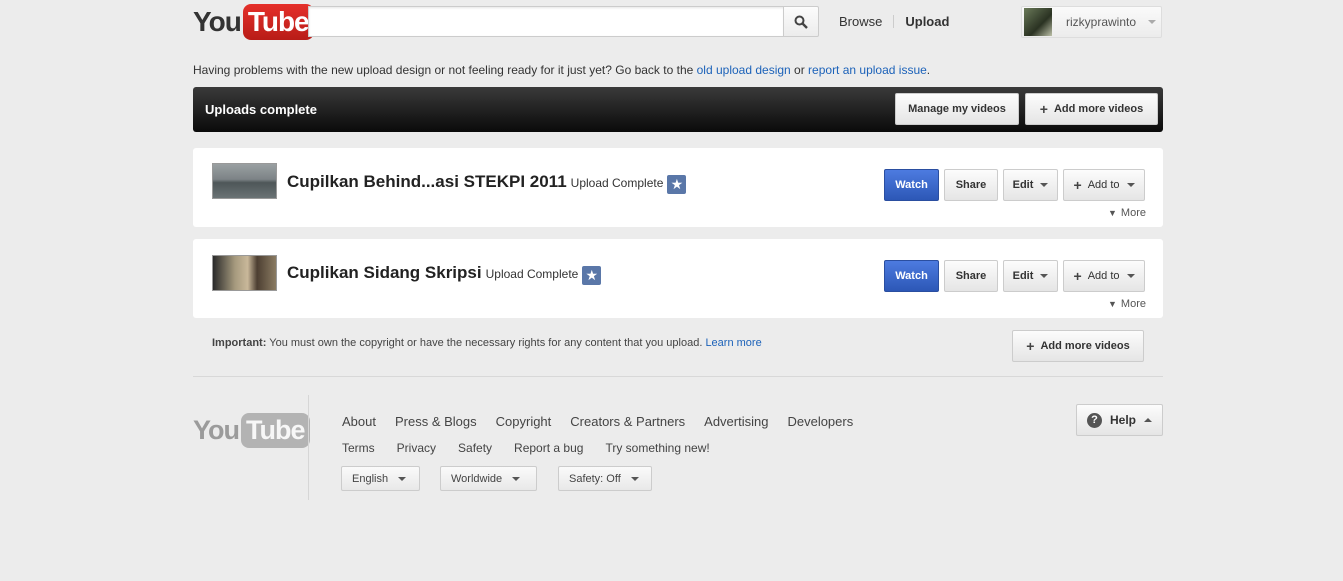 The height and width of the screenshot is (581, 1343). What do you see at coordinates (475, 448) in the screenshot?
I see `footer-link-safety: Safety` at bounding box center [475, 448].